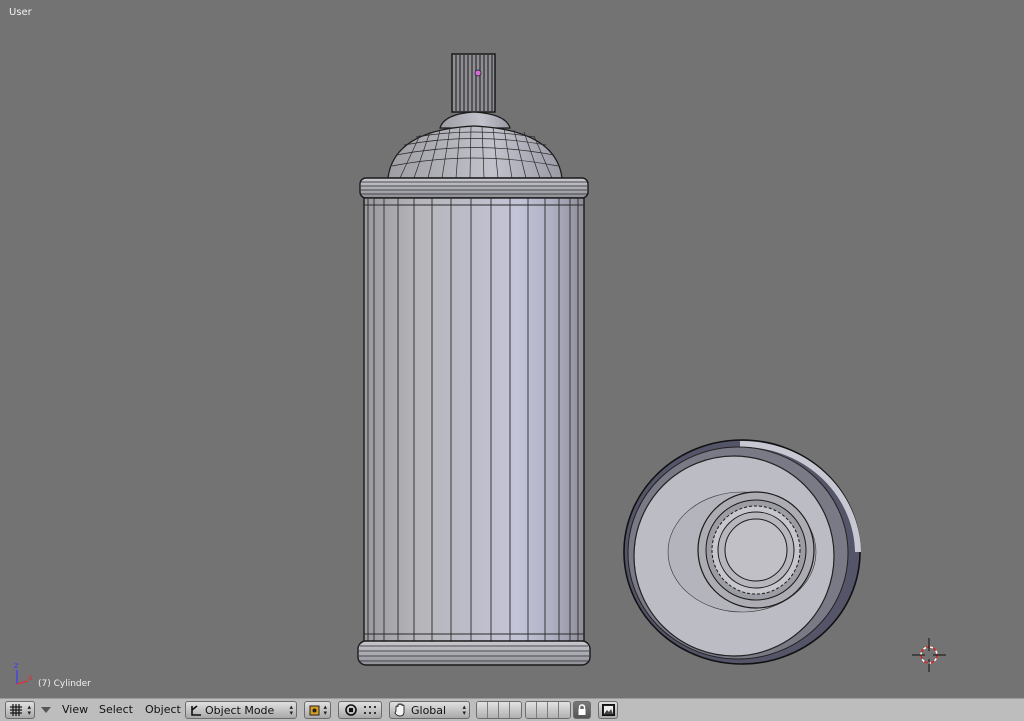  What do you see at coordinates (314, 710) in the screenshot?
I see `pivot-point-icon` at bounding box center [314, 710].